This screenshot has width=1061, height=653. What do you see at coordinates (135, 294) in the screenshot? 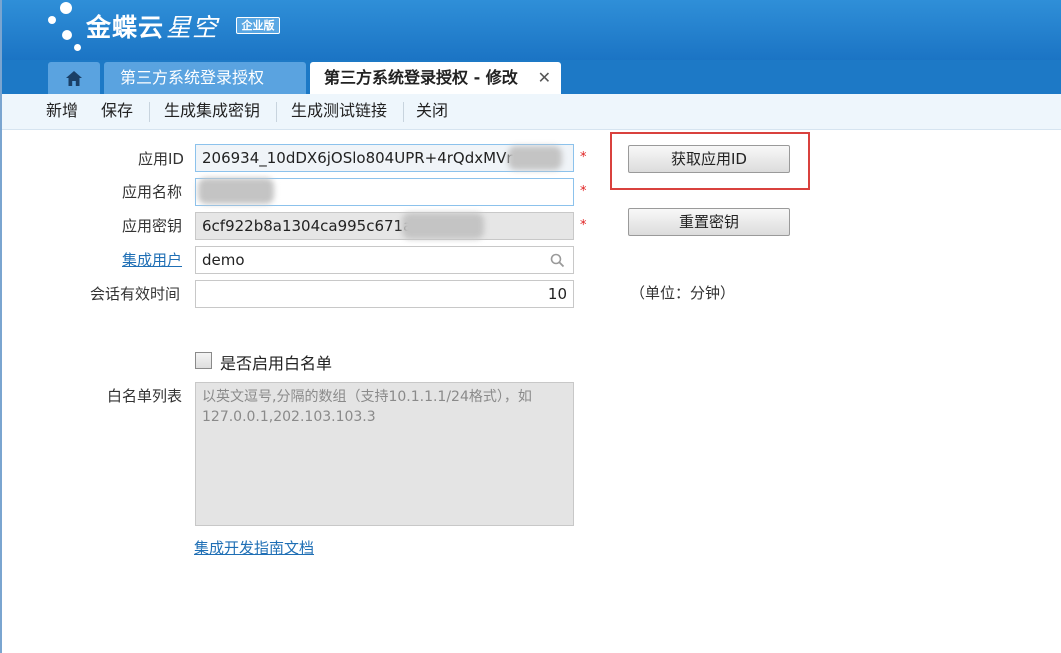
I see `session-time-label: 会话有效时间` at bounding box center [135, 294].